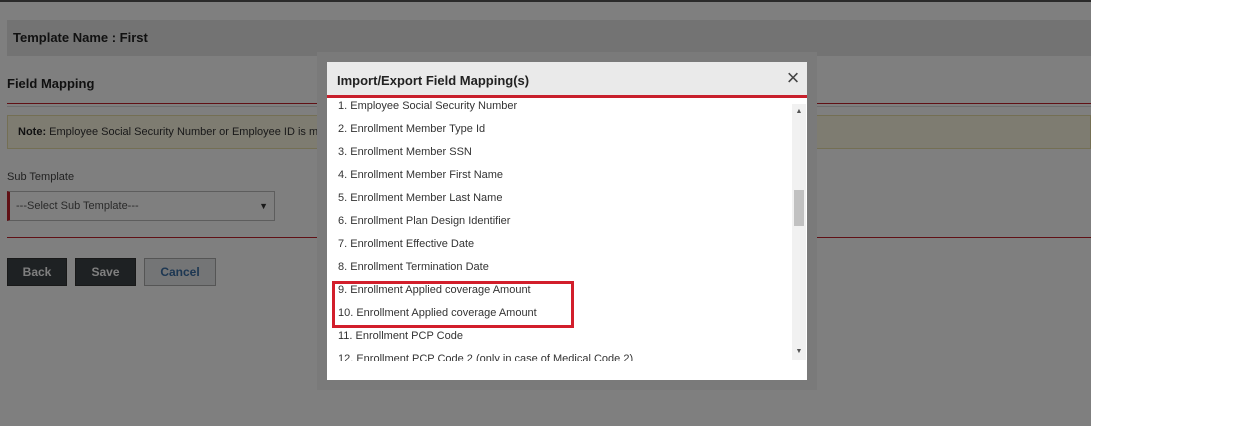  Describe the element at coordinates (799, 208) in the screenshot. I see `scroll-thumb` at that location.